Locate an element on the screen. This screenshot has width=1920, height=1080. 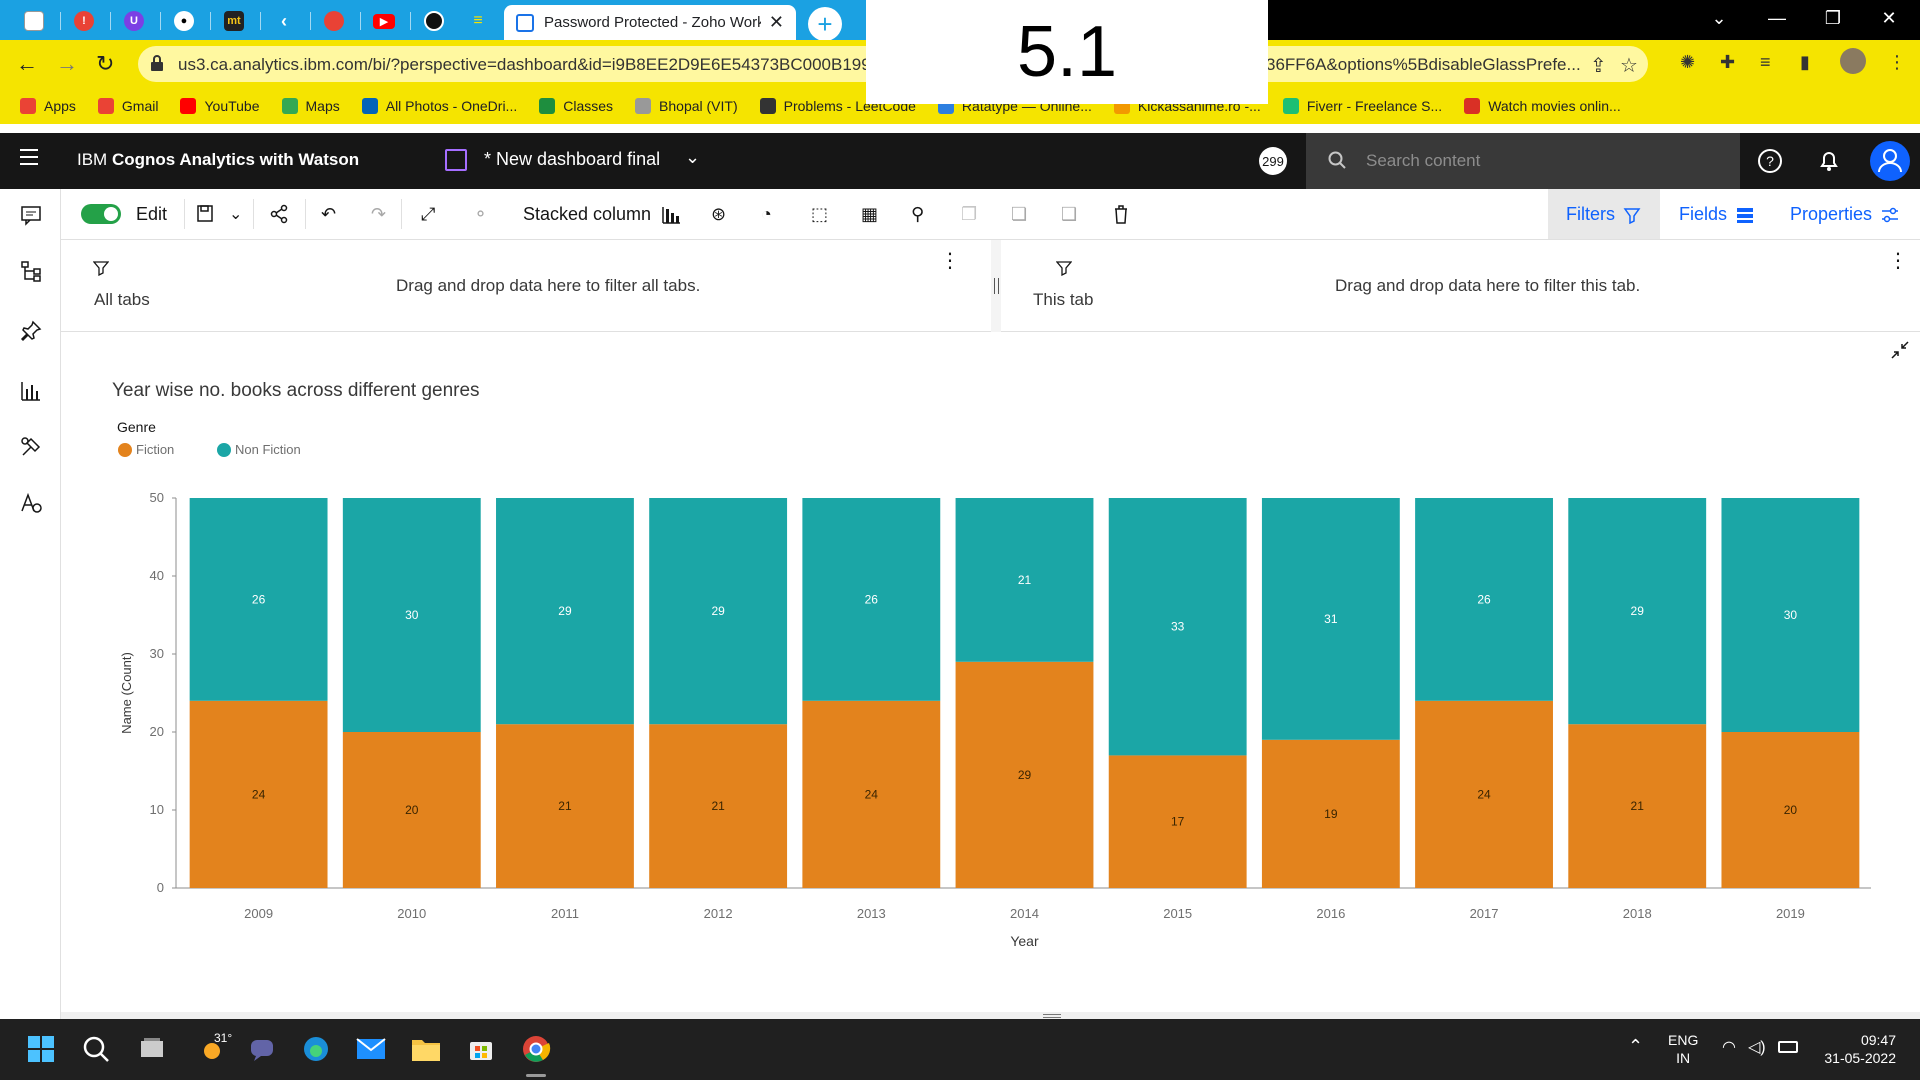
minimize-icon: — is located at coordinates (1777, 18).